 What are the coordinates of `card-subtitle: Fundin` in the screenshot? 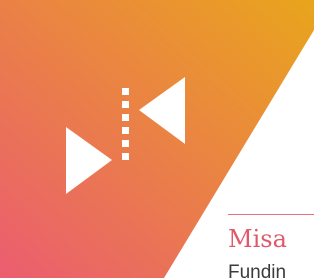 It's located at (257, 270).